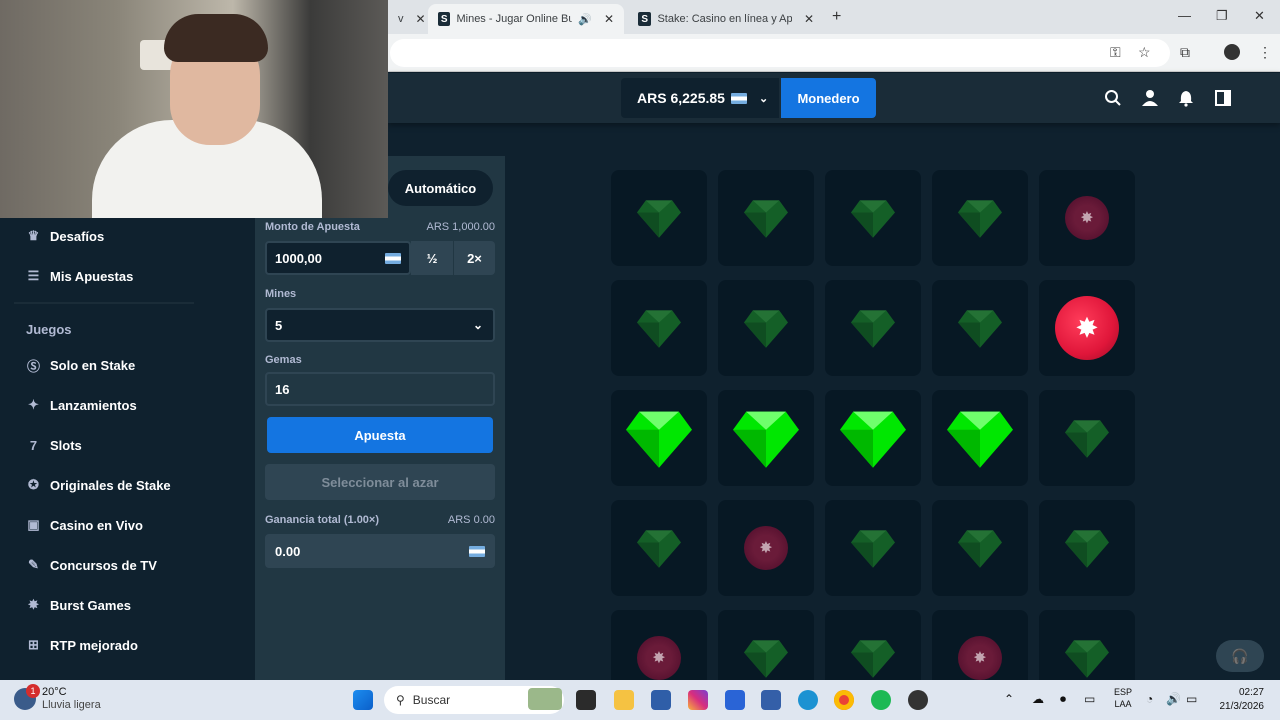  Describe the element at coordinates (82, 645) in the screenshot. I see `sidebar-item-rtp-mejorado: ⊞ RTP mejorado` at that location.